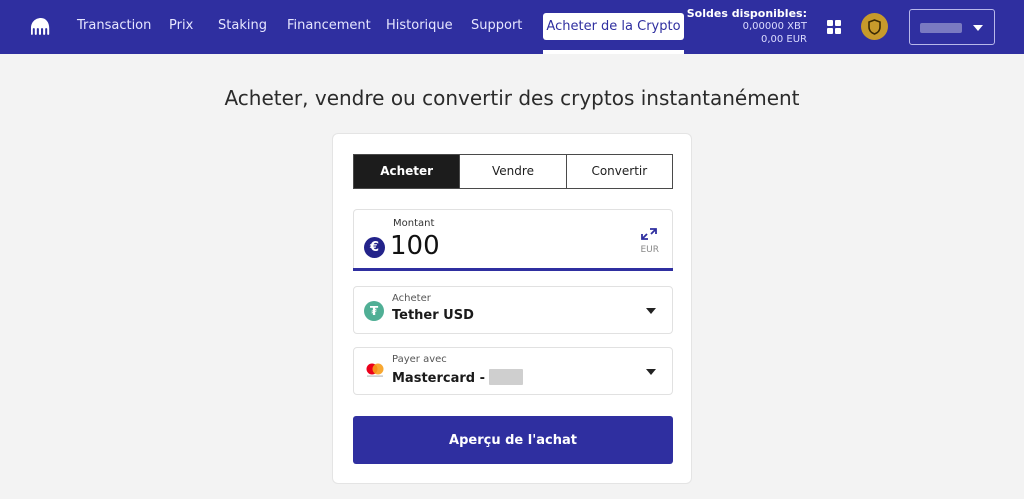 The height and width of the screenshot is (499, 1024). What do you see at coordinates (329, 25) in the screenshot?
I see `nav-item-financement: Financement` at bounding box center [329, 25].